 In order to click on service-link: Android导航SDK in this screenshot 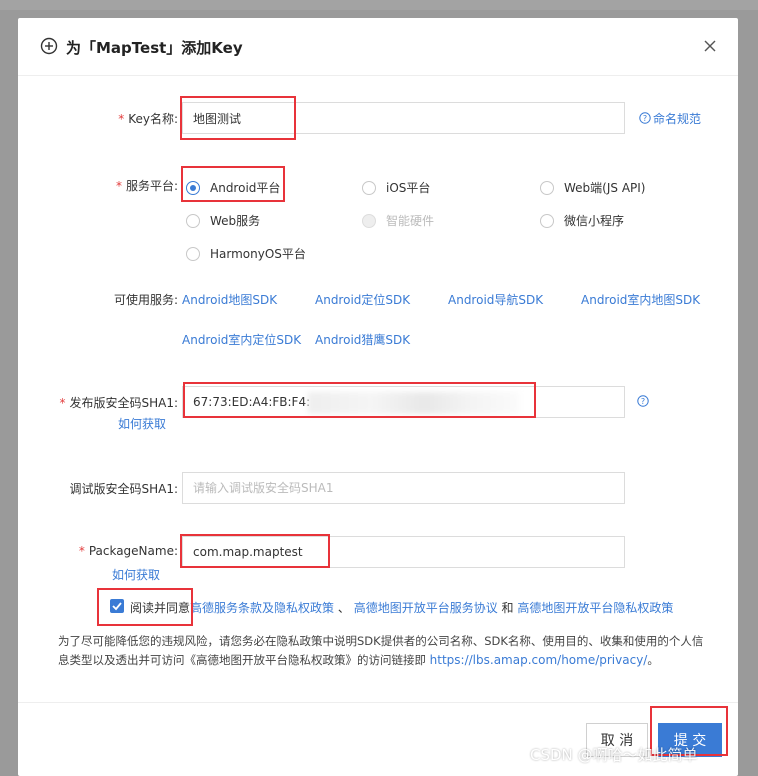, I will do `click(495, 299)`.